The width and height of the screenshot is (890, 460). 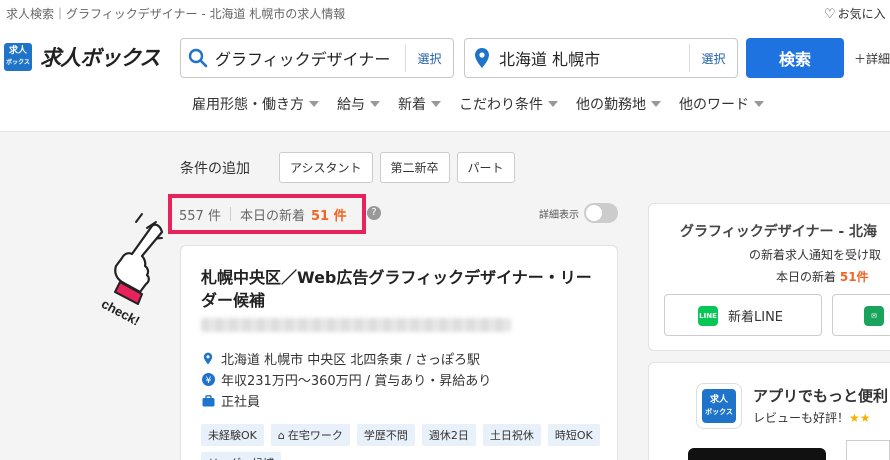 I want to click on detail-toggle-switch, so click(x=601, y=213).